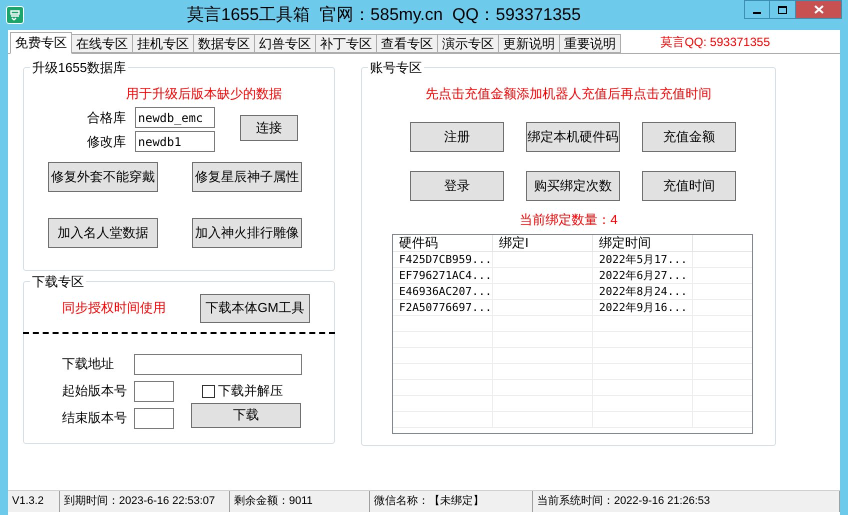 The image size is (848, 515). What do you see at coordinates (529, 43) in the screenshot?
I see `tab: 更新说明` at bounding box center [529, 43].